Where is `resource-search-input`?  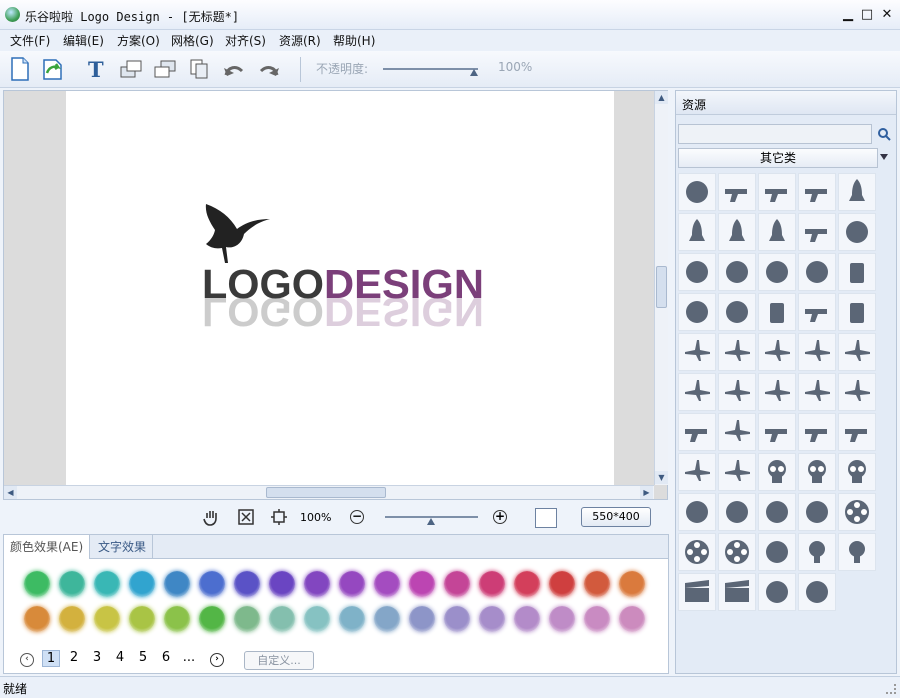
resource-search-input is located at coordinates (775, 134).